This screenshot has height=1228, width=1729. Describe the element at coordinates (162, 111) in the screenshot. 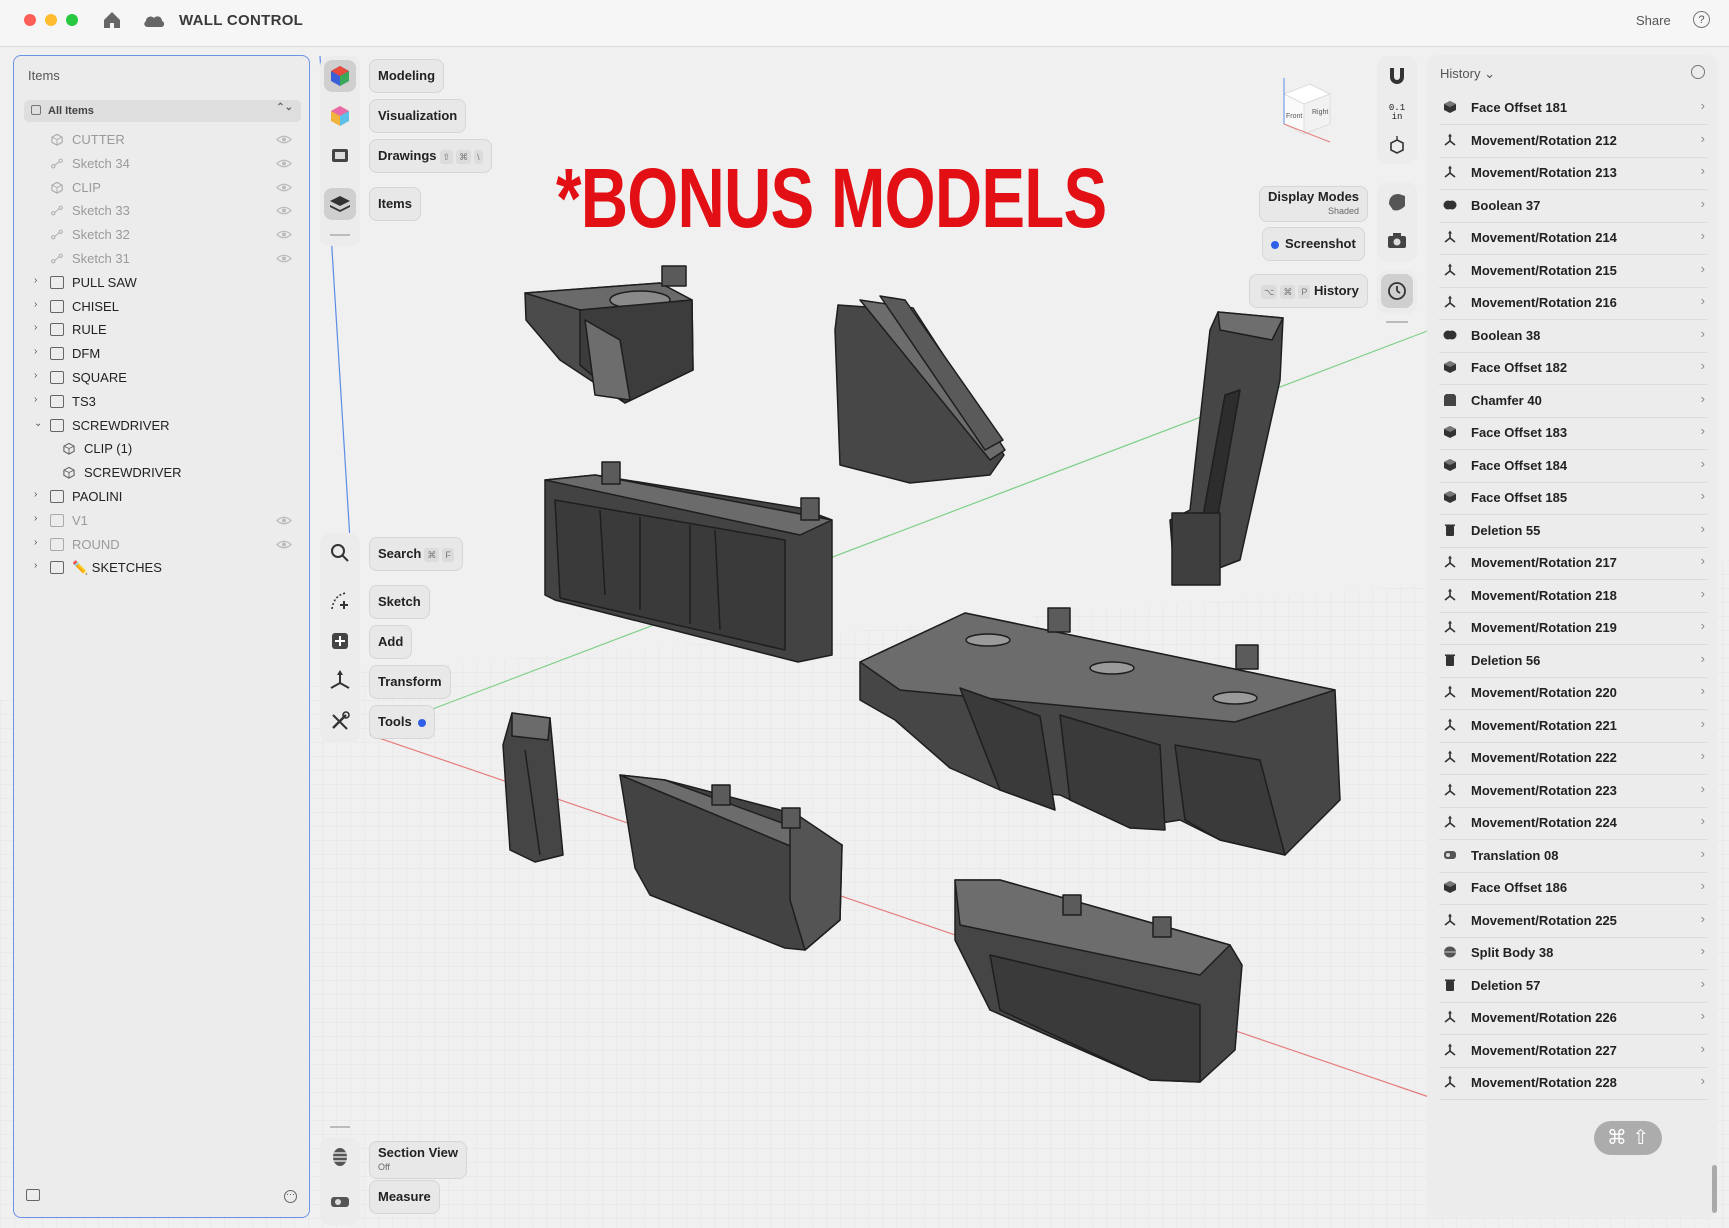

I see `items-filter-dropdown: All Items ⌃⌄` at that location.